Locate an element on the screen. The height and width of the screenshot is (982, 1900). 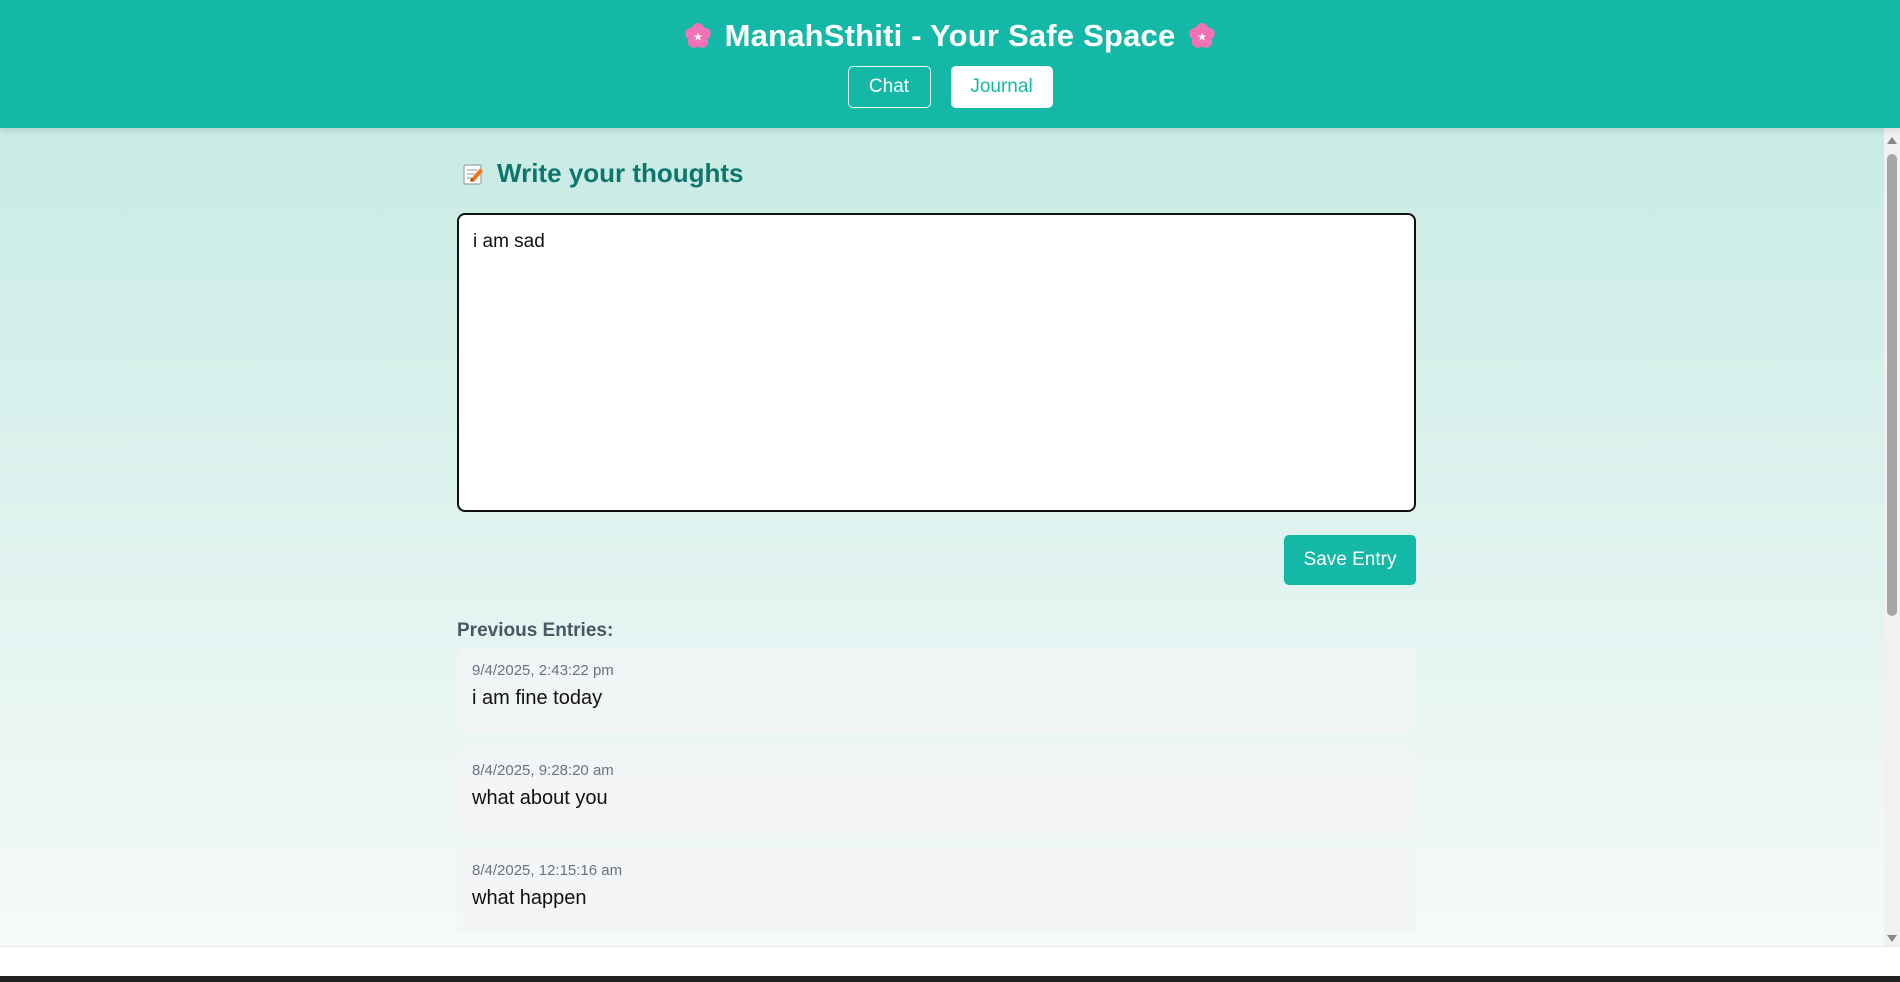
page-title: Write your thoughts is located at coordinates (620, 173).